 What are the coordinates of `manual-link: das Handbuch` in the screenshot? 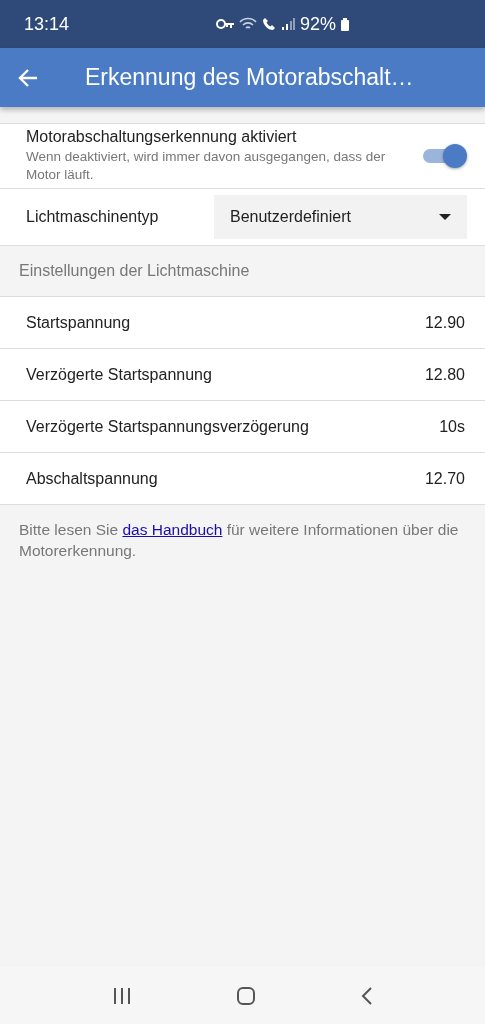 It's located at (172, 529).